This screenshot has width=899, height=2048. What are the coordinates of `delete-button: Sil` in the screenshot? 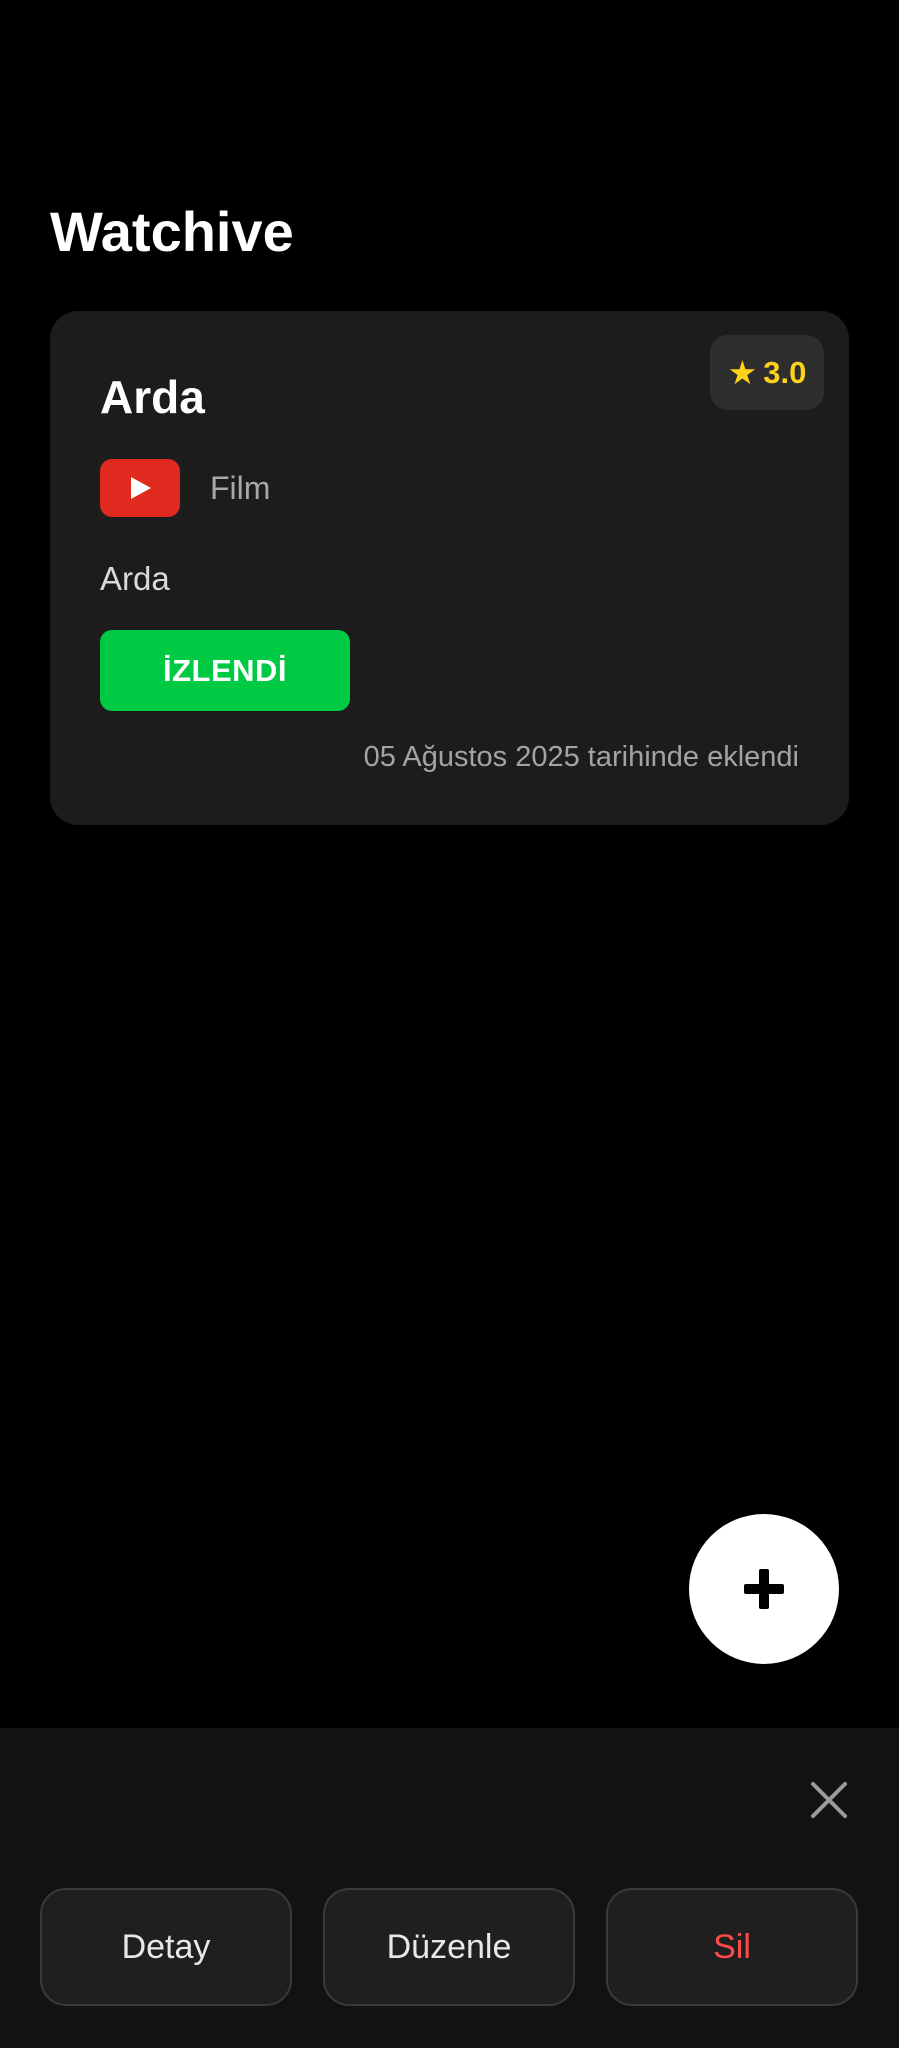 It's located at (732, 1947).